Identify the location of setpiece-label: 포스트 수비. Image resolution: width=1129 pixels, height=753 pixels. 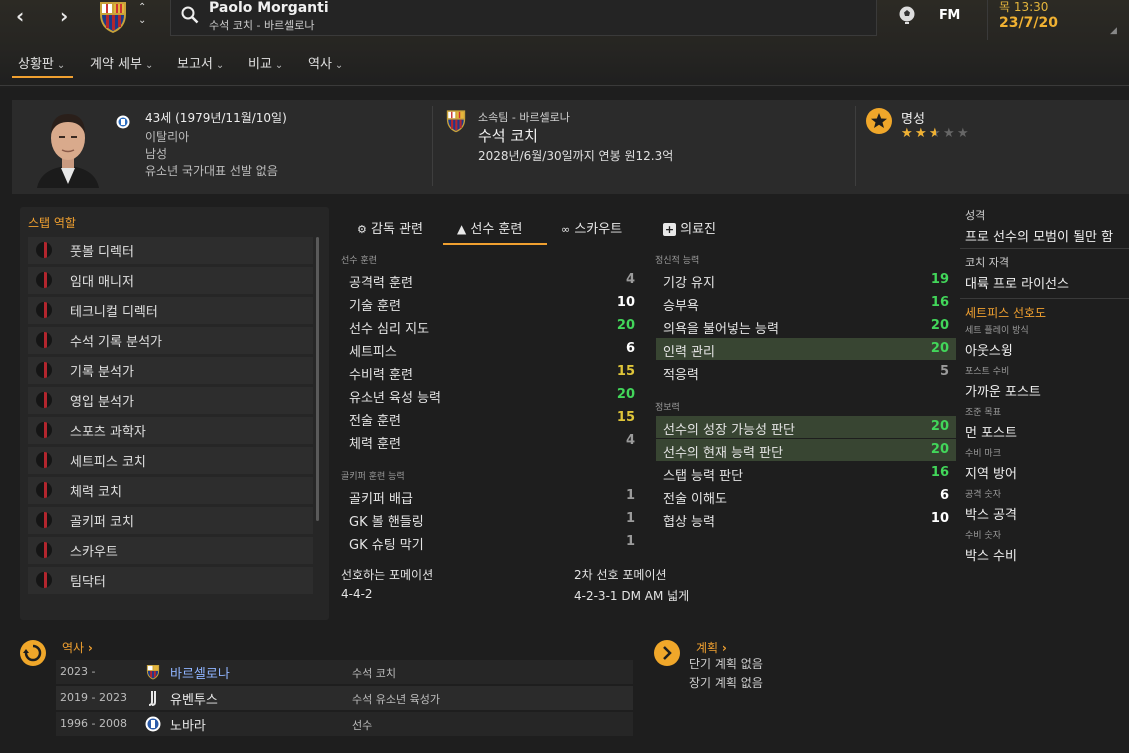
(987, 372).